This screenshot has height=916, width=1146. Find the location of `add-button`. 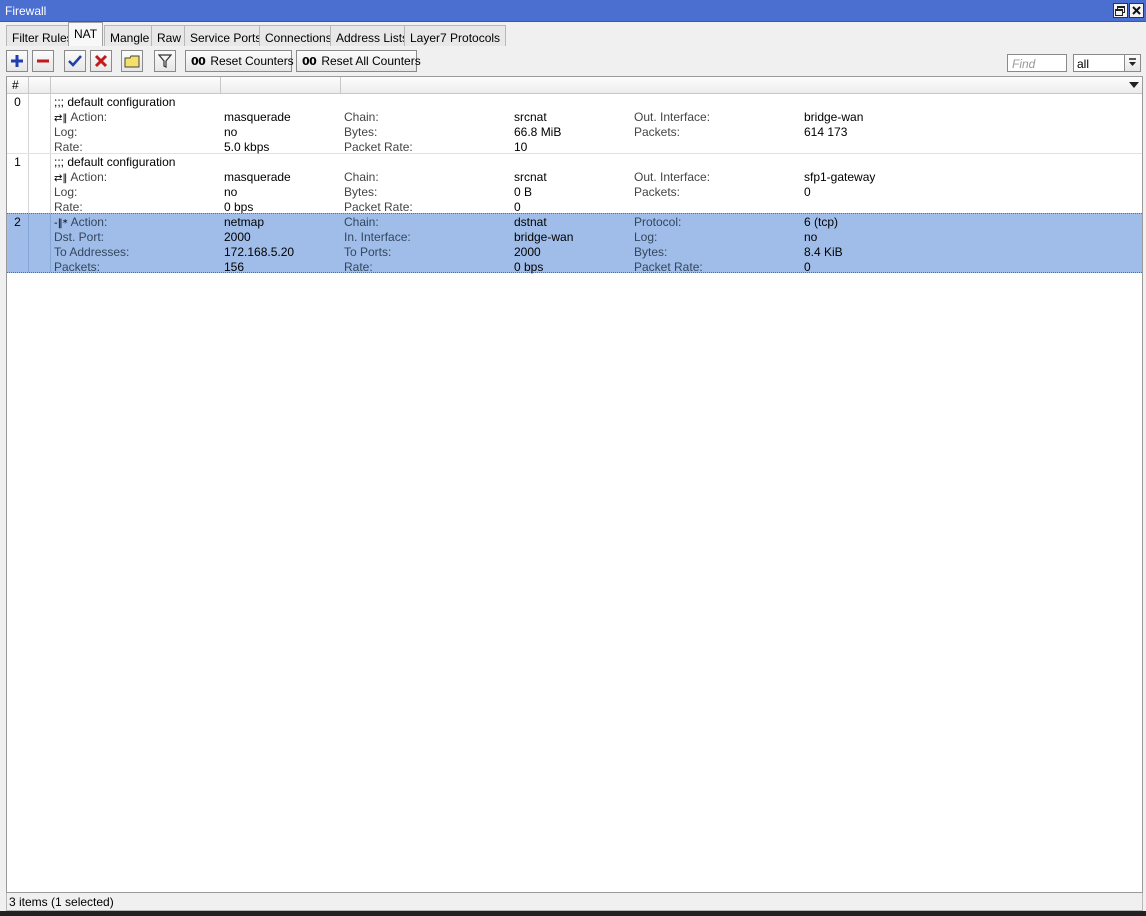

add-button is located at coordinates (17, 61).